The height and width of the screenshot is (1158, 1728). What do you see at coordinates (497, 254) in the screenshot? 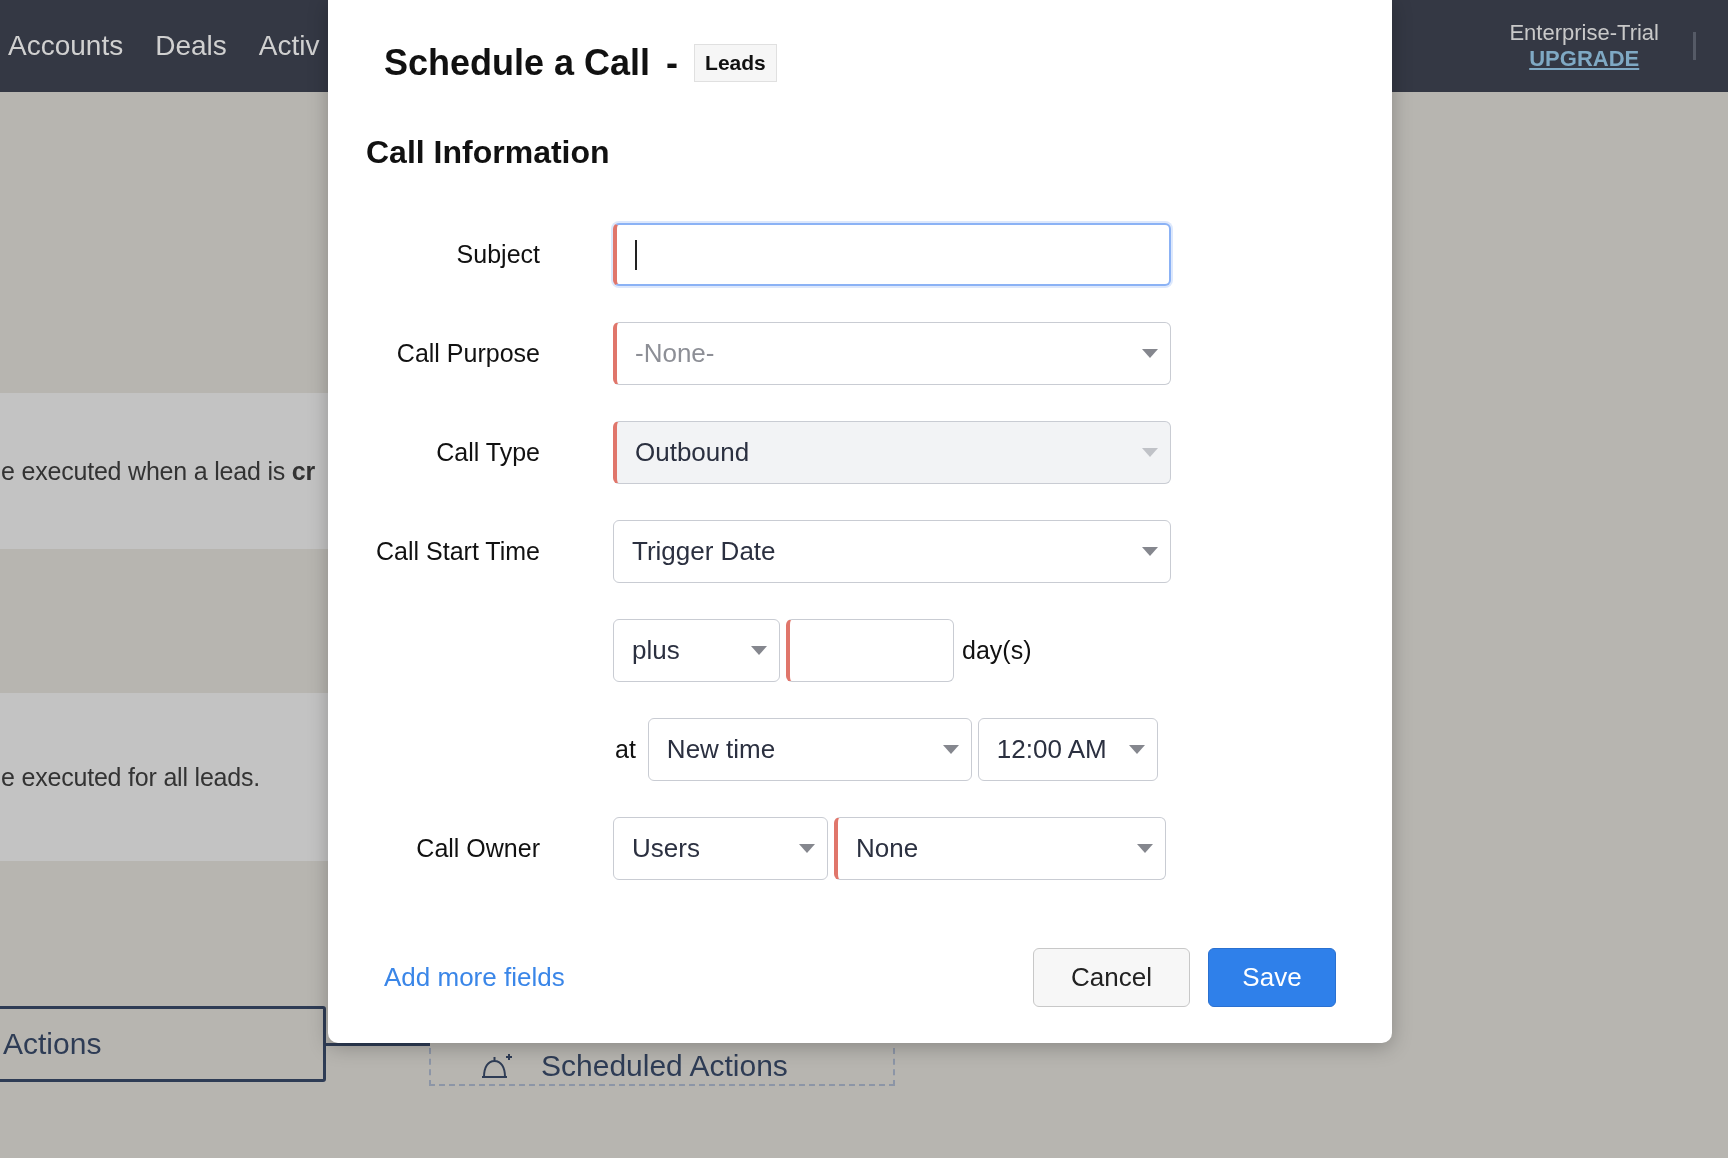
I see `field-label: Subject` at bounding box center [497, 254].